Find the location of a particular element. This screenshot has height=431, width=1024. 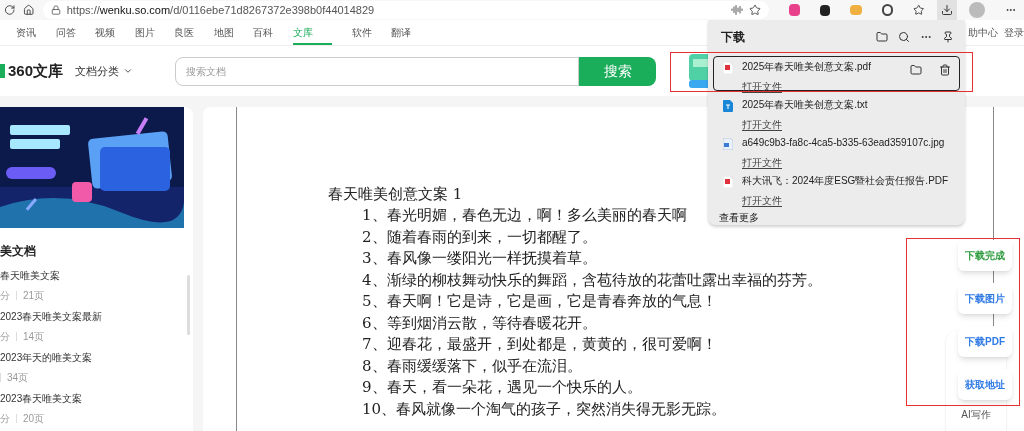

file-name: 科大讯飞：2024年度ESG暨社会责任报告.PDF is located at coordinates (846, 180).